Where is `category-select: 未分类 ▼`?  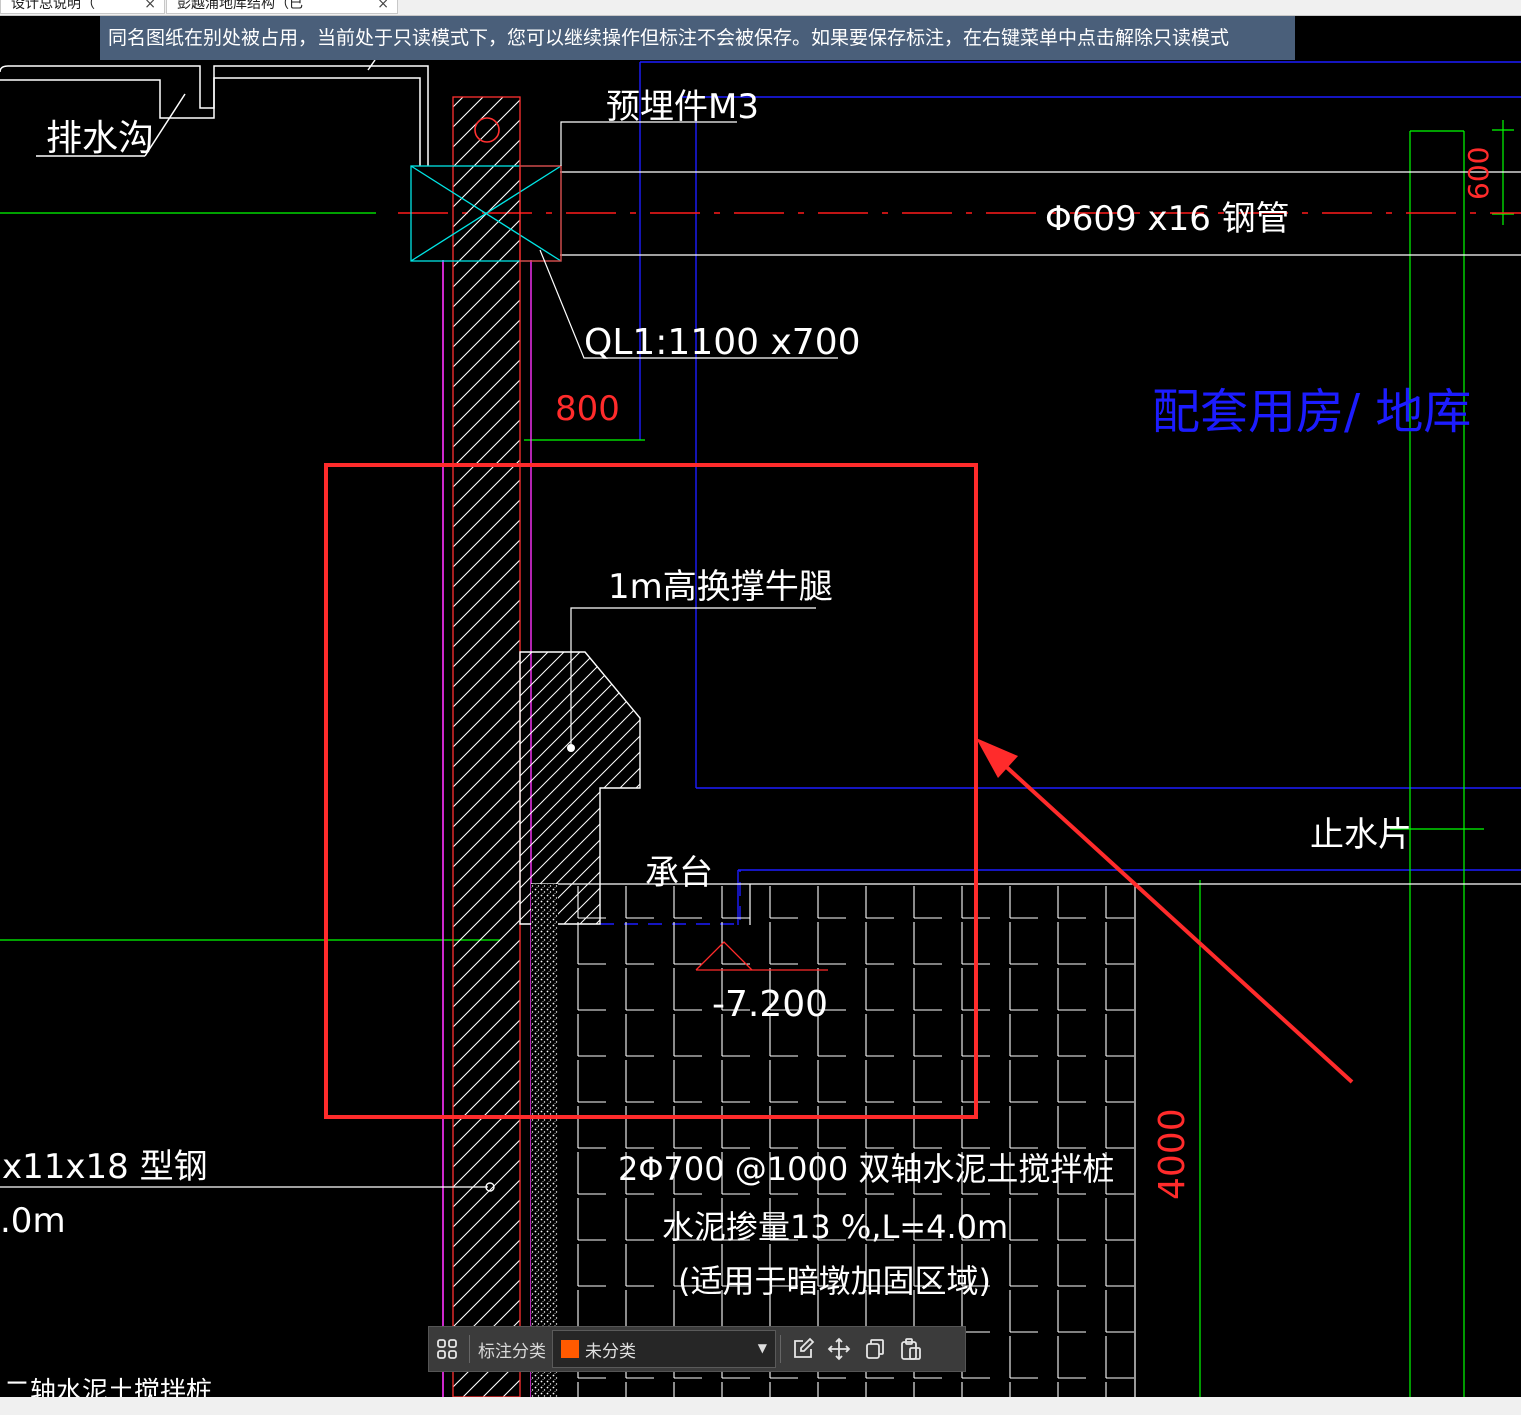
category-select: 未分类 ▼ is located at coordinates (664, 1349).